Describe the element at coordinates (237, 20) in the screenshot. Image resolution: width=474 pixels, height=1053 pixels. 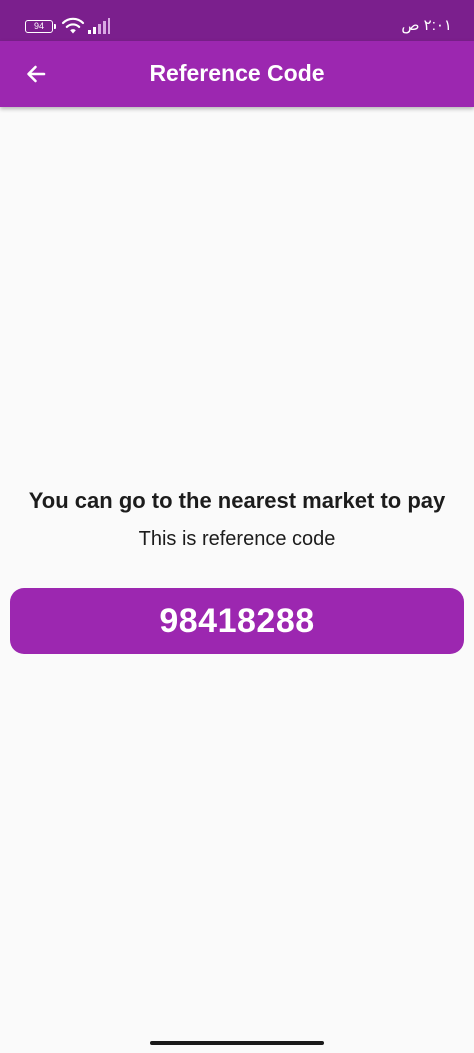
I see `status-bar: 94 ٢:٠١ ص` at that location.